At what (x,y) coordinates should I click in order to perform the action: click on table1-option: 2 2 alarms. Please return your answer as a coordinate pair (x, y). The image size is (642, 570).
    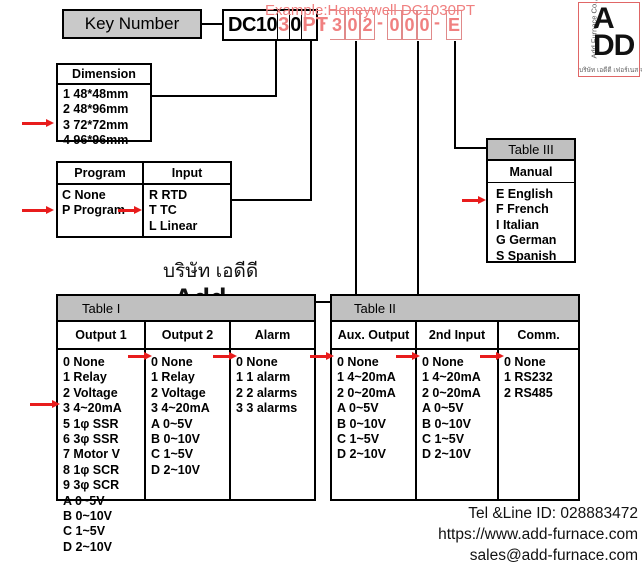
    Looking at the image, I should click on (275, 393).